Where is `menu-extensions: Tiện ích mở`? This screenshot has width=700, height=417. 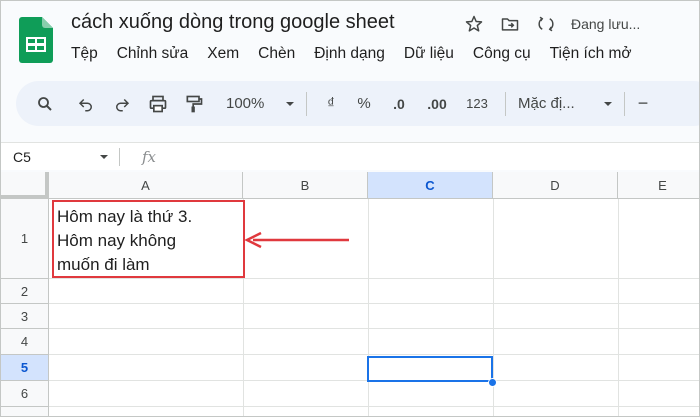 menu-extensions: Tiện ích mở is located at coordinates (591, 54).